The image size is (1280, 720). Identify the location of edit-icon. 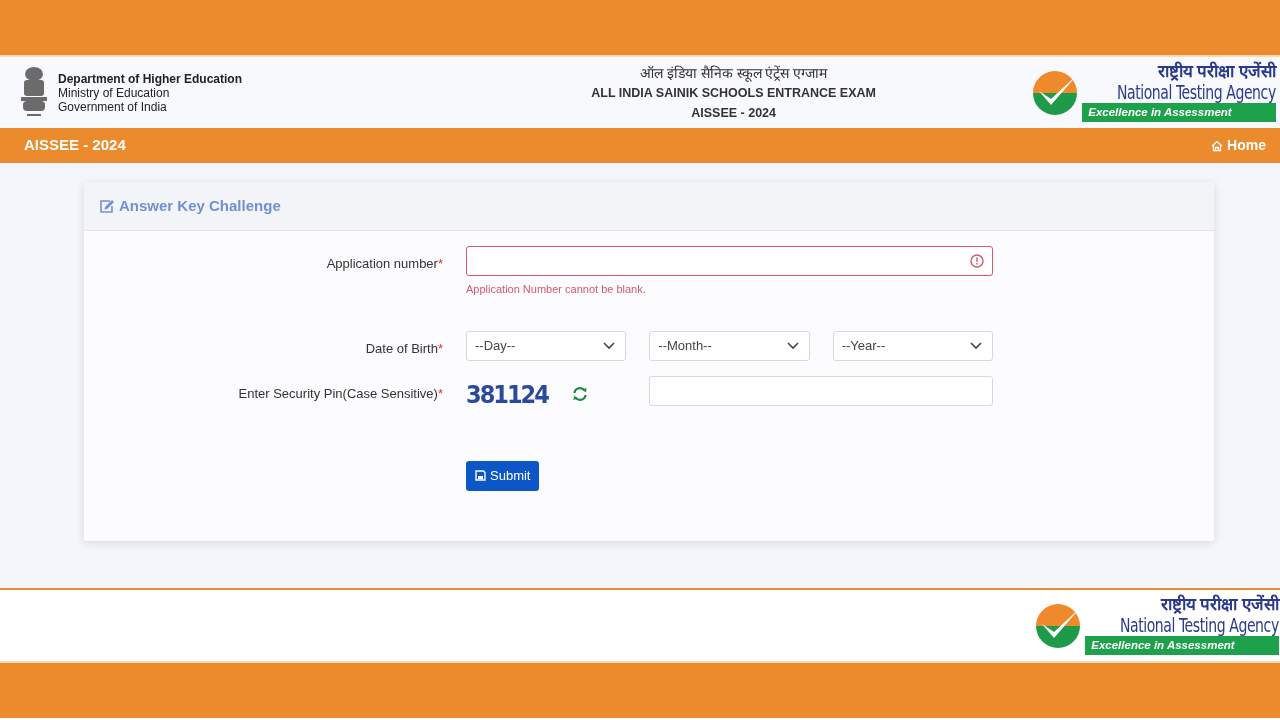
(107, 206).